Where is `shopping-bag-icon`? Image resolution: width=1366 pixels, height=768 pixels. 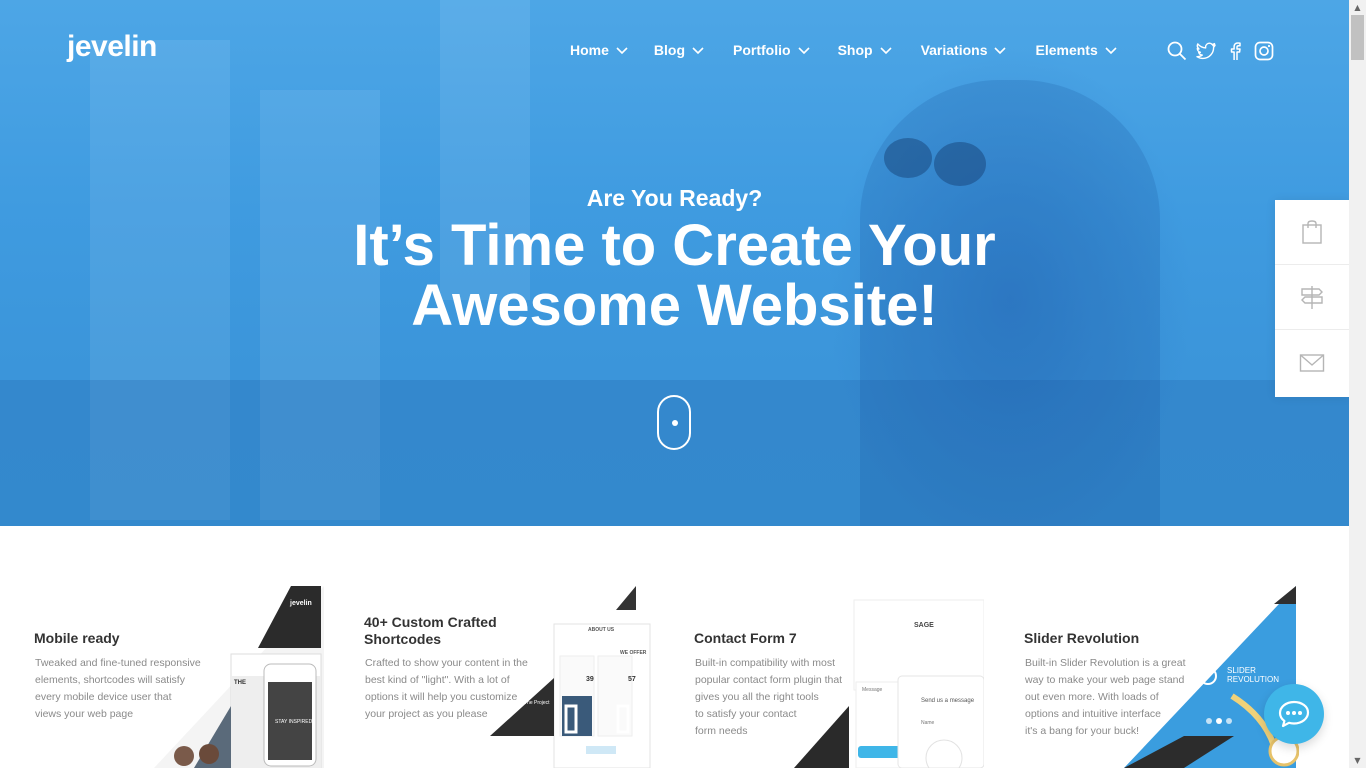 shopping-bag-icon is located at coordinates (1312, 232).